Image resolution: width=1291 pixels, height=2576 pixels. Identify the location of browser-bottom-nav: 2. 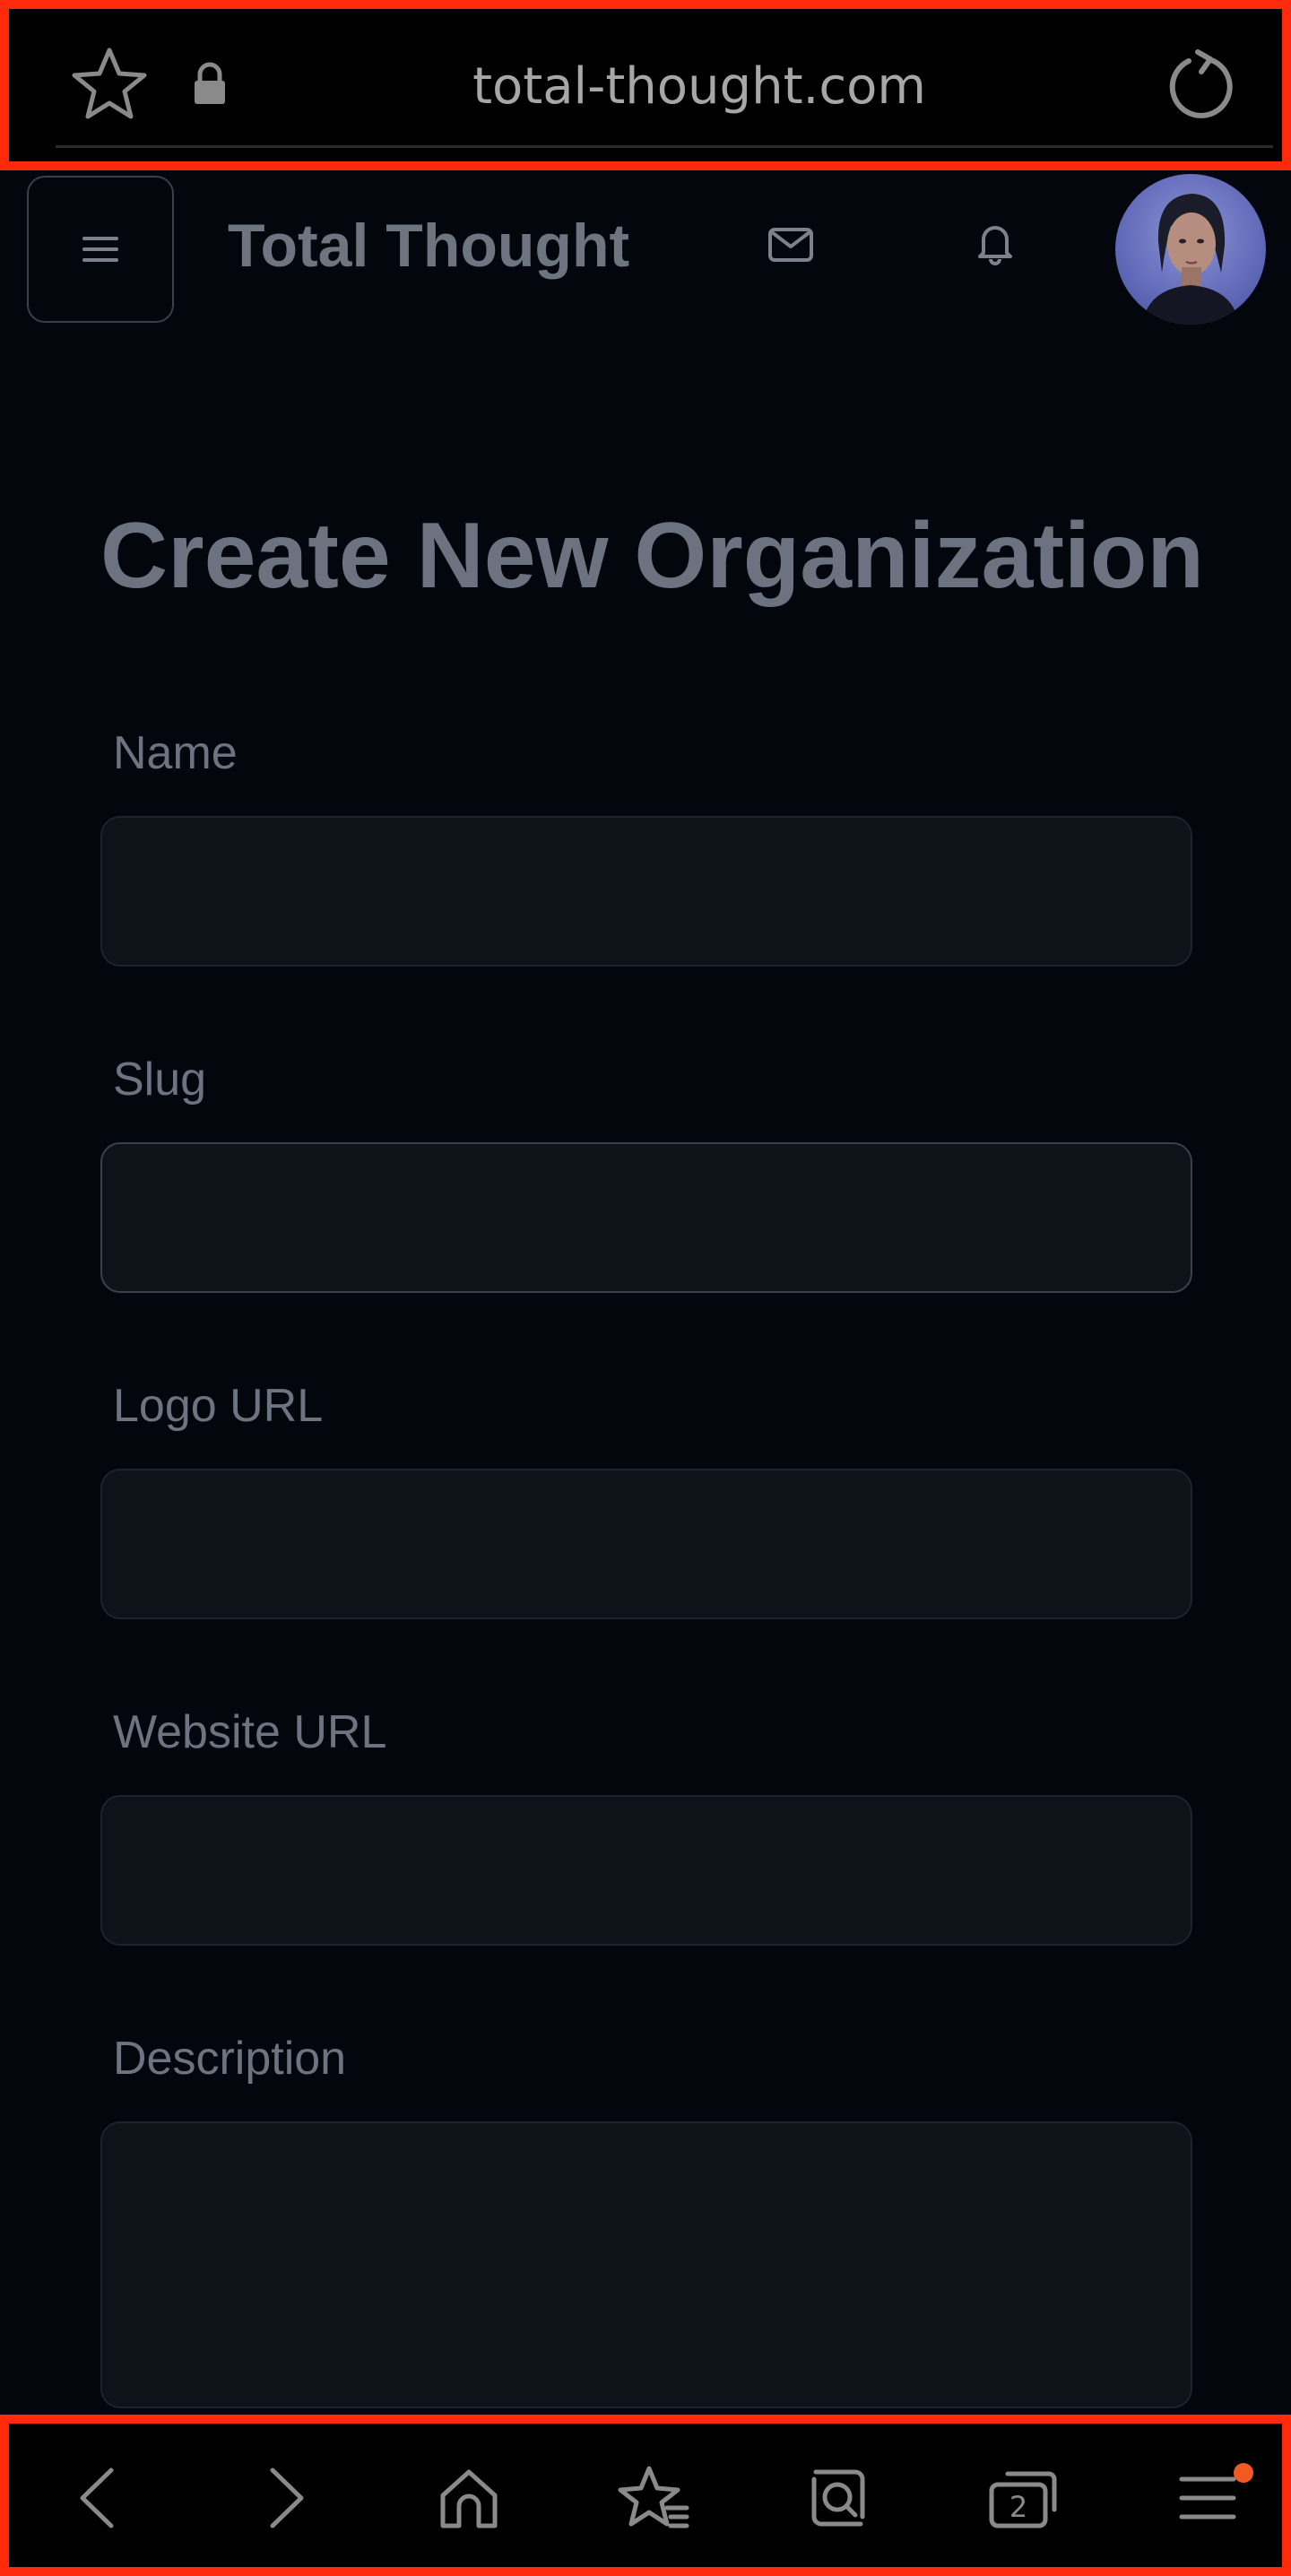
(645, 2495).